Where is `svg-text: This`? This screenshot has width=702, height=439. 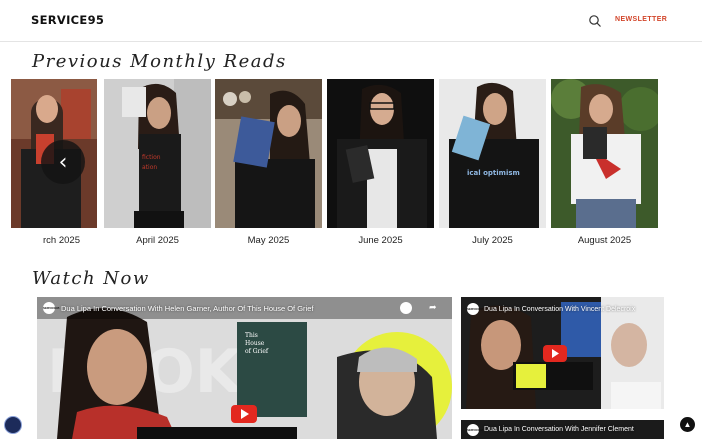 svg-text: This is located at coordinates (251, 335).